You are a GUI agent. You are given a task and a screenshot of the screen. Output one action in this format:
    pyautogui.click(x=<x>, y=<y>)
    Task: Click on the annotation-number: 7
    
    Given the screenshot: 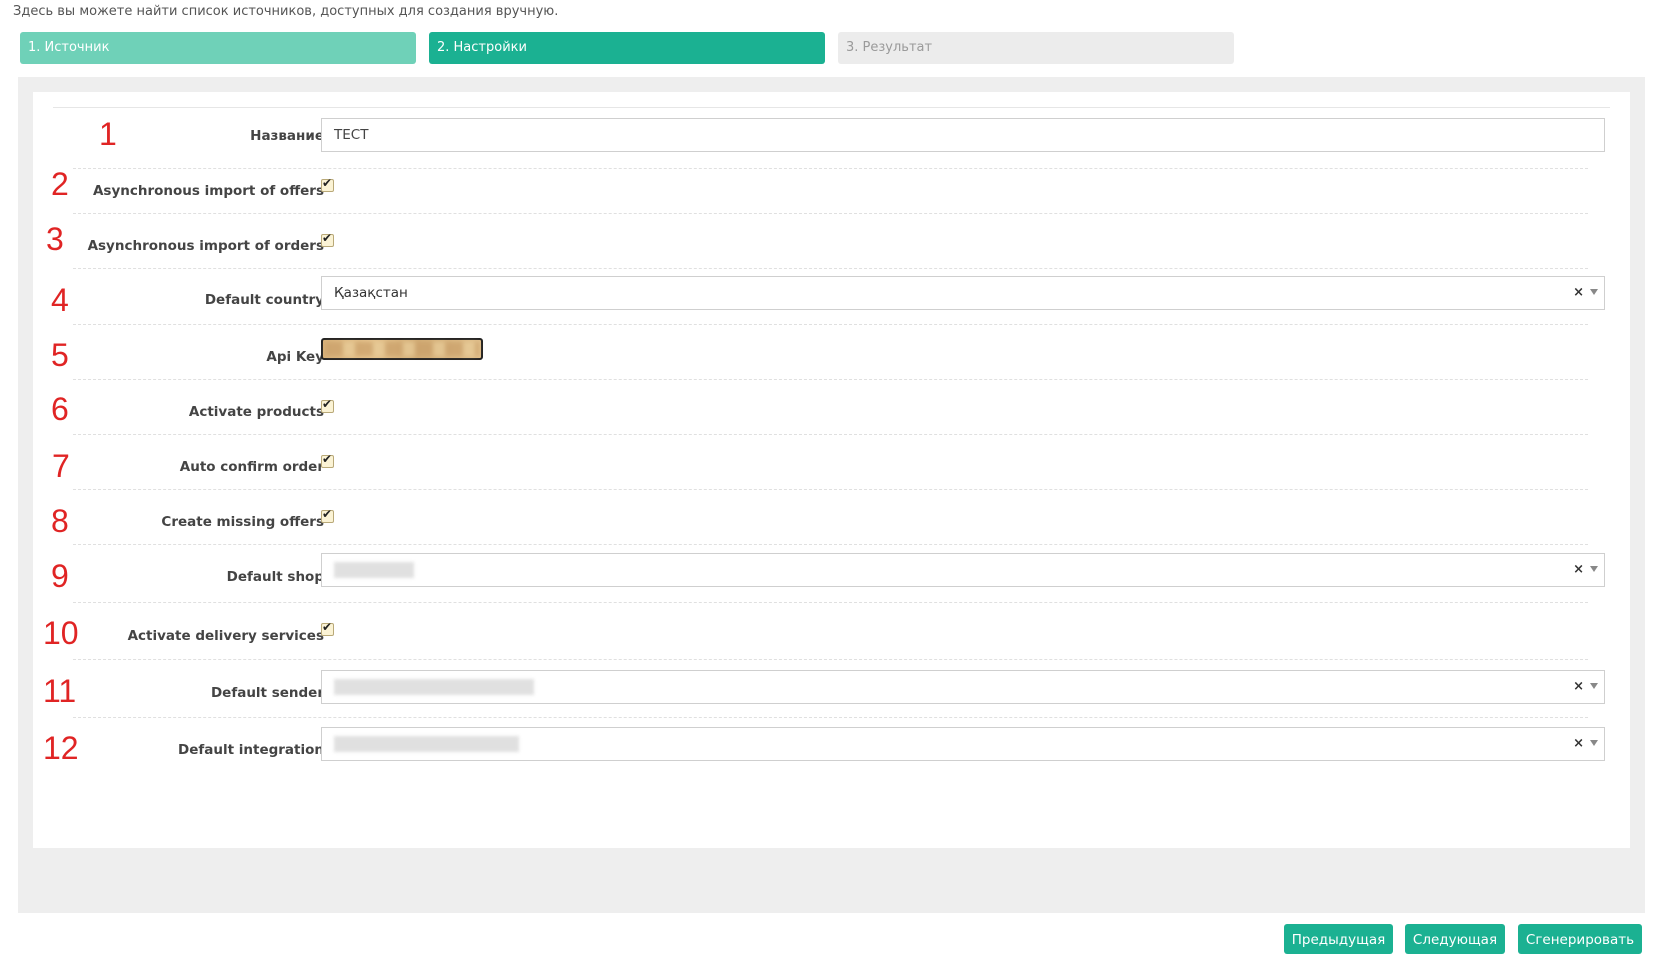 What is the action you would take?
    pyautogui.click(x=61, y=466)
    